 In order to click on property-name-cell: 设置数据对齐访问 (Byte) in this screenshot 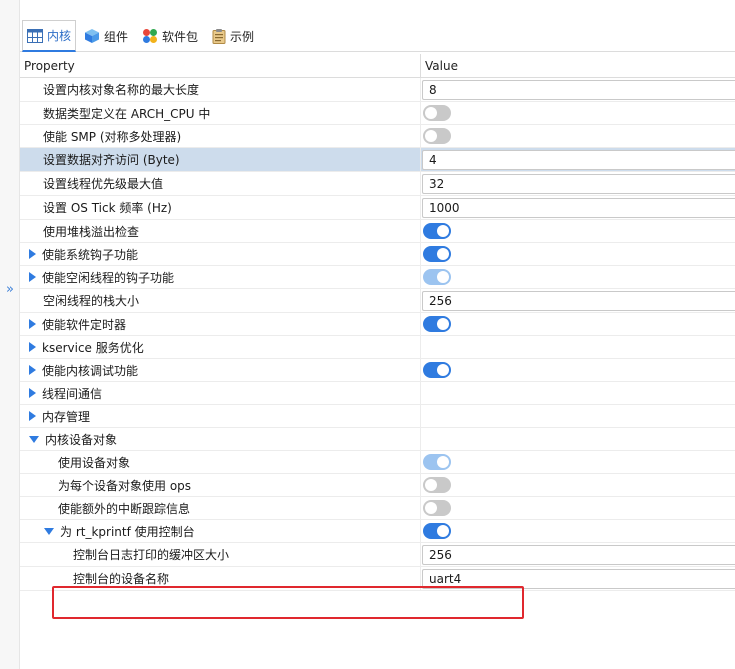, I will do `click(111, 159)`.